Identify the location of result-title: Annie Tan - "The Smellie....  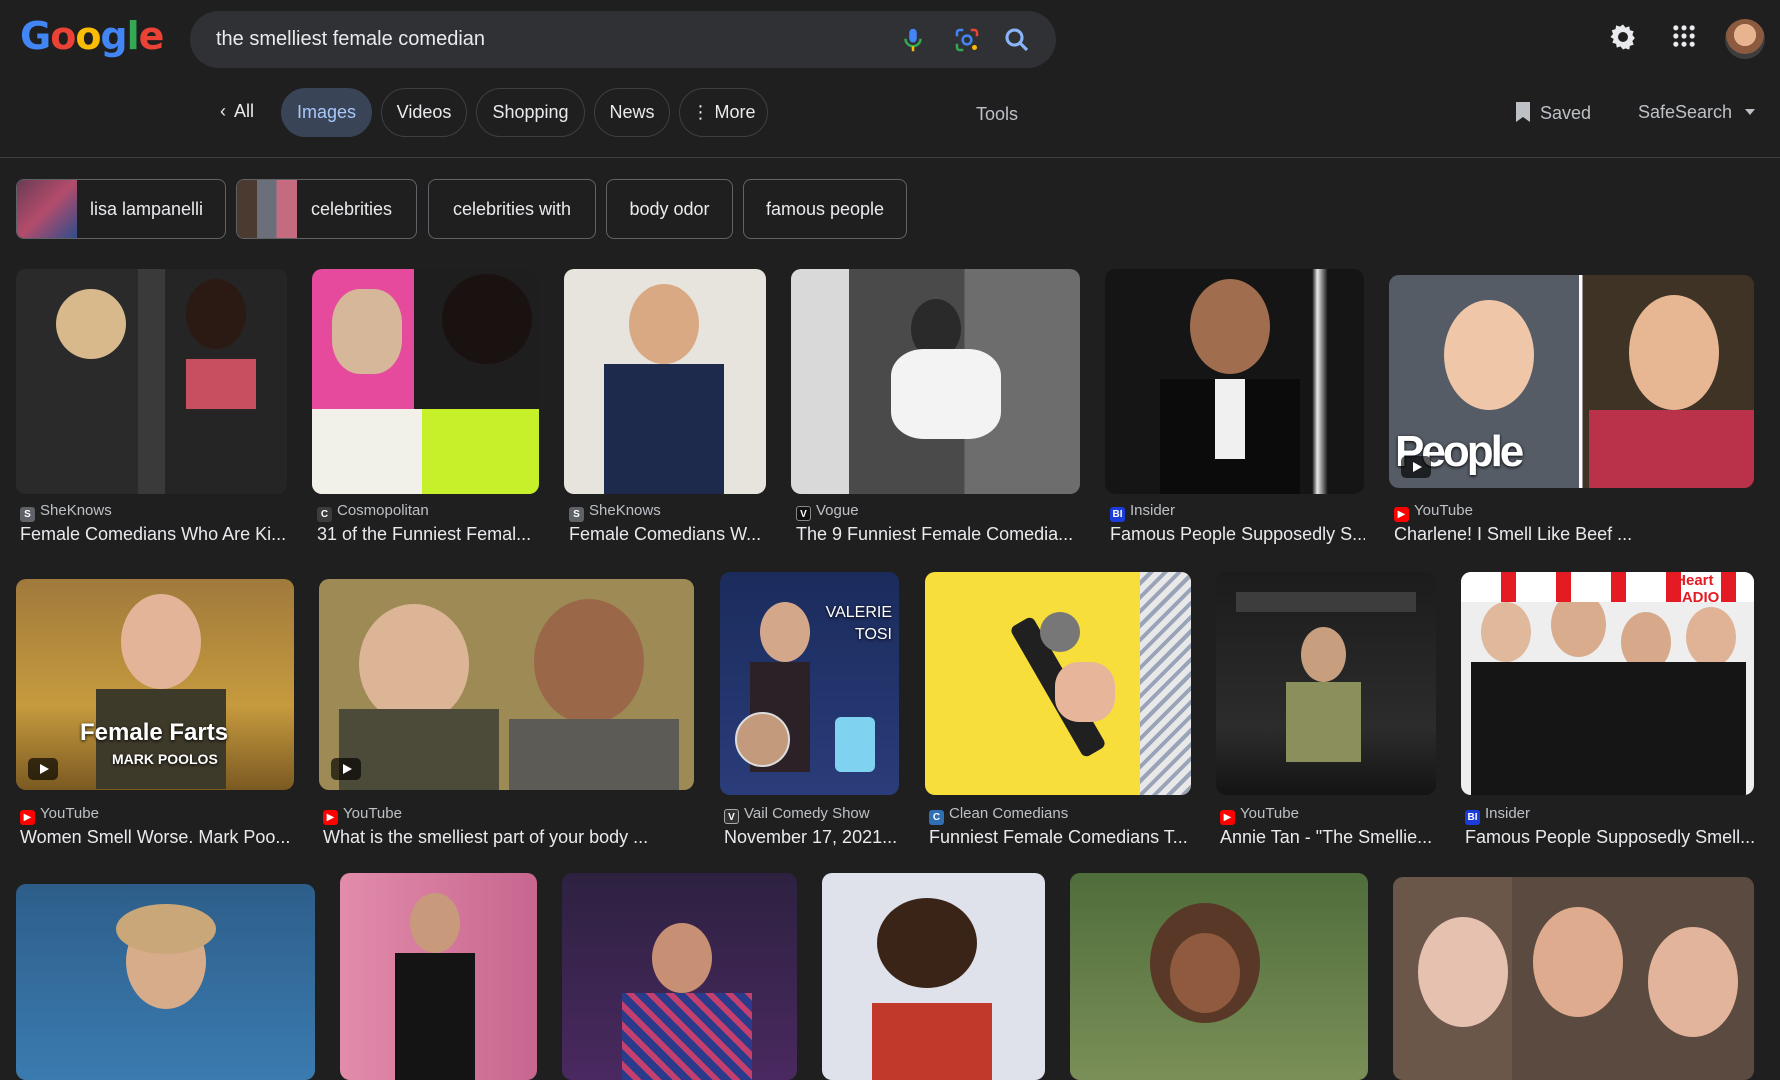
(1327, 837).